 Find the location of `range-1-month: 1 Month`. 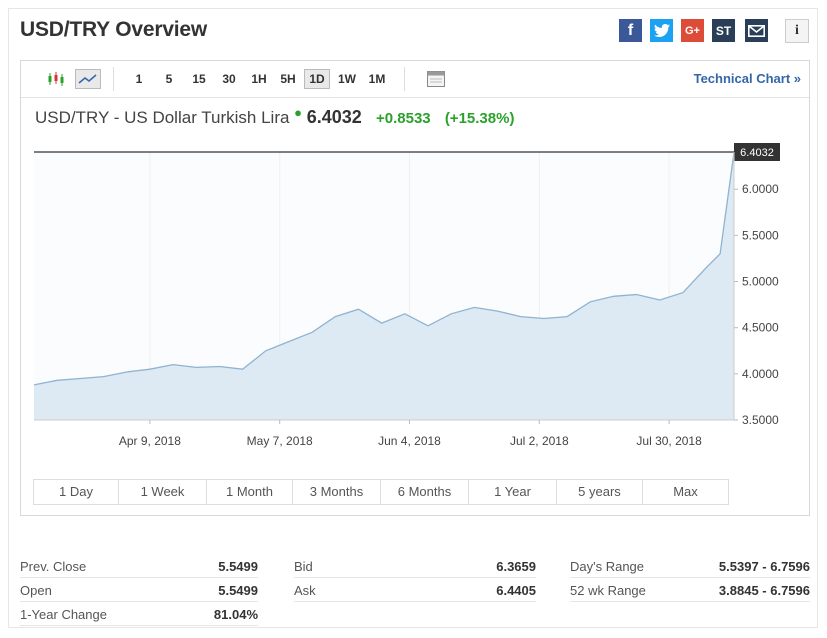

range-1-month: 1 Month is located at coordinates (250, 492).